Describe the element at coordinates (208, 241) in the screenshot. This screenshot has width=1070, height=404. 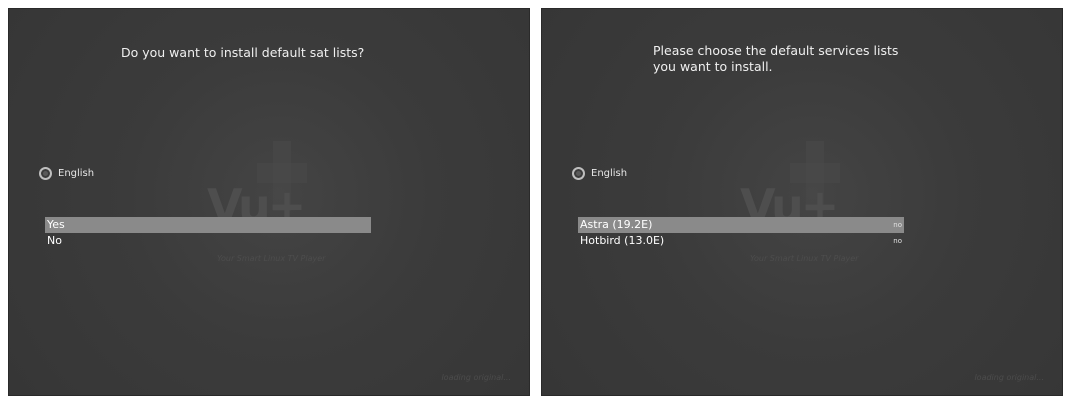
I see `option-no: No` at that location.